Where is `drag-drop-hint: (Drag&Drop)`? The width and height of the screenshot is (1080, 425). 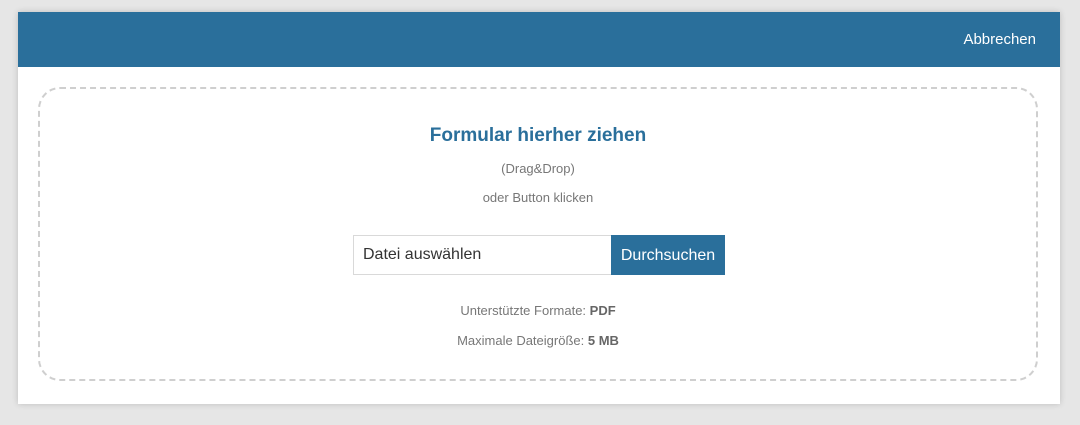
drag-drop-hint: (Drag&Drop) is located at coordinates (538, 168).